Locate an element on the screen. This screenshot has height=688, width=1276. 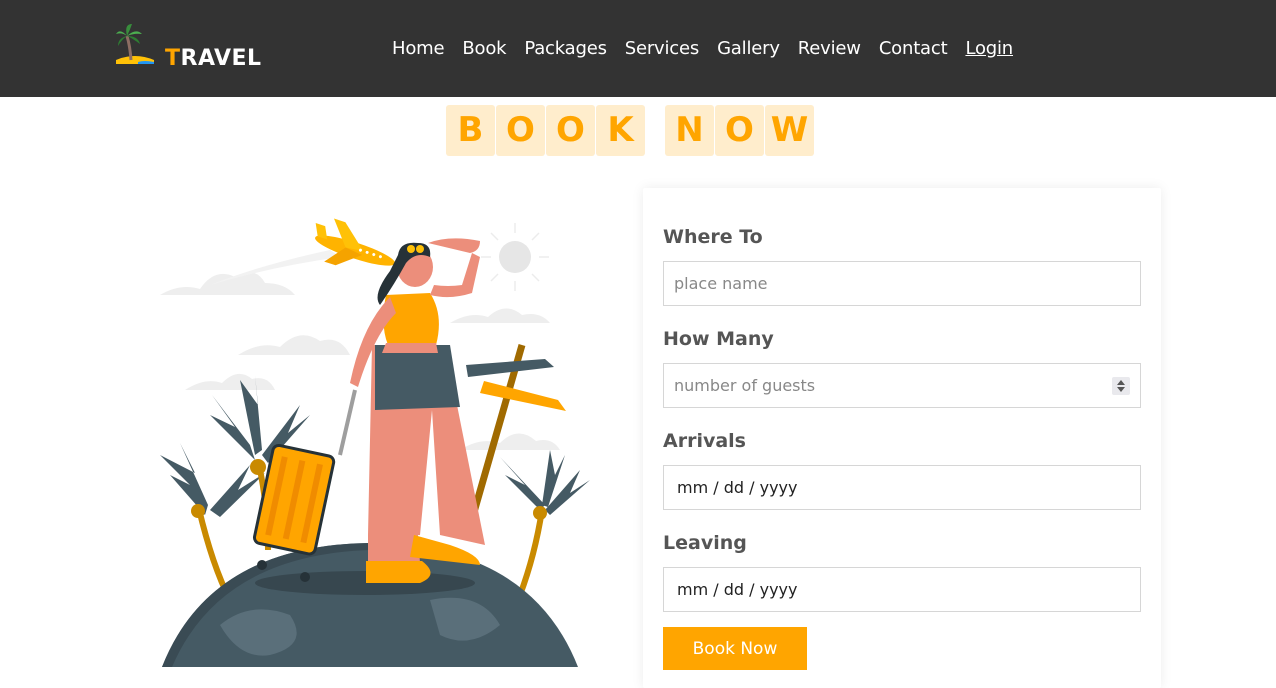
arrivals-label: Arrivals is located at coordinates (704, 441).